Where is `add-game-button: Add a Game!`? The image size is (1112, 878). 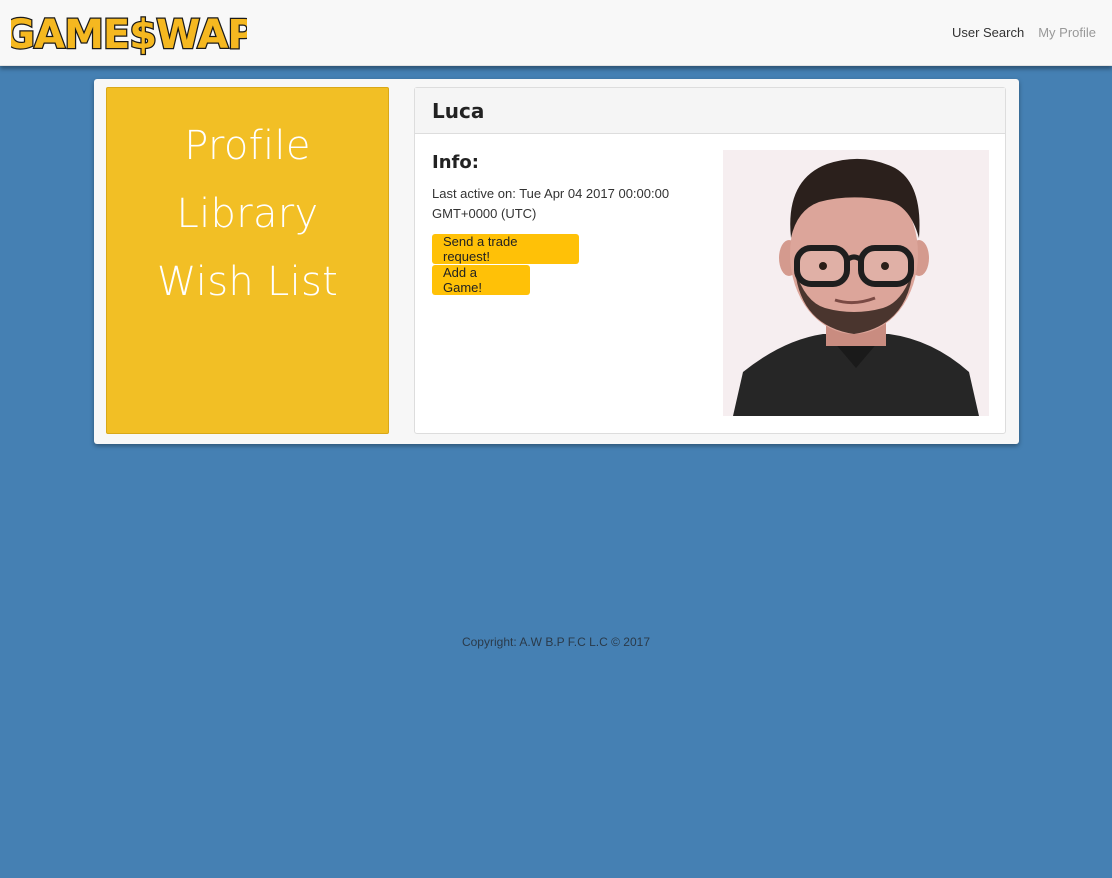 add-game-button: Add a Game! is located at coordinates (481, 280).